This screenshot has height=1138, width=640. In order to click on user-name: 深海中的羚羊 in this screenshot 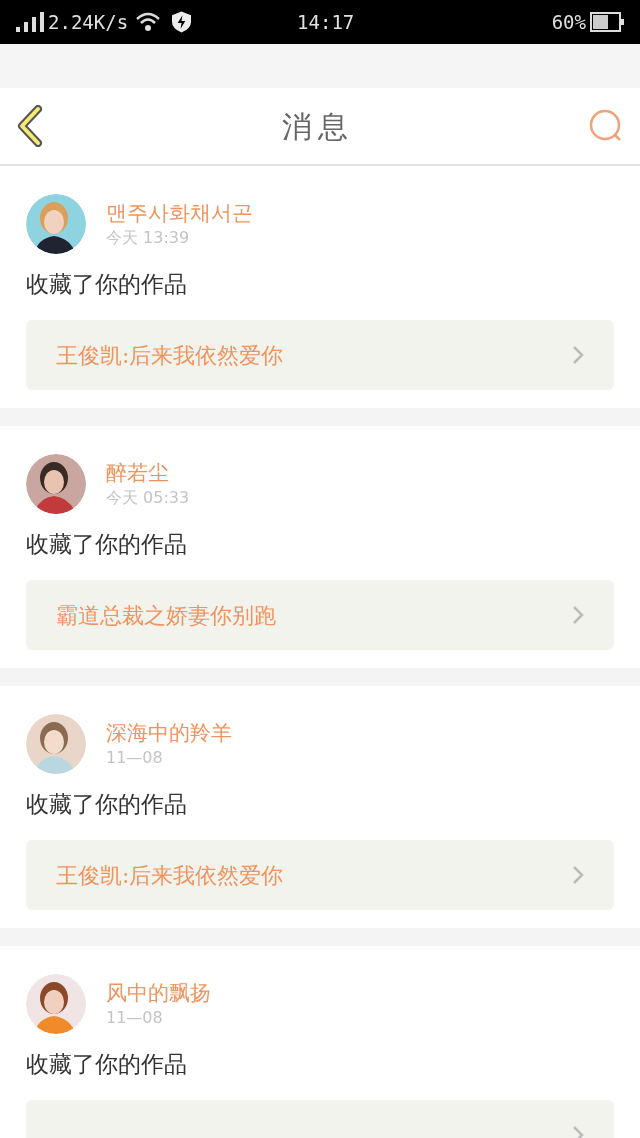, I will do `click(169, 733)`.